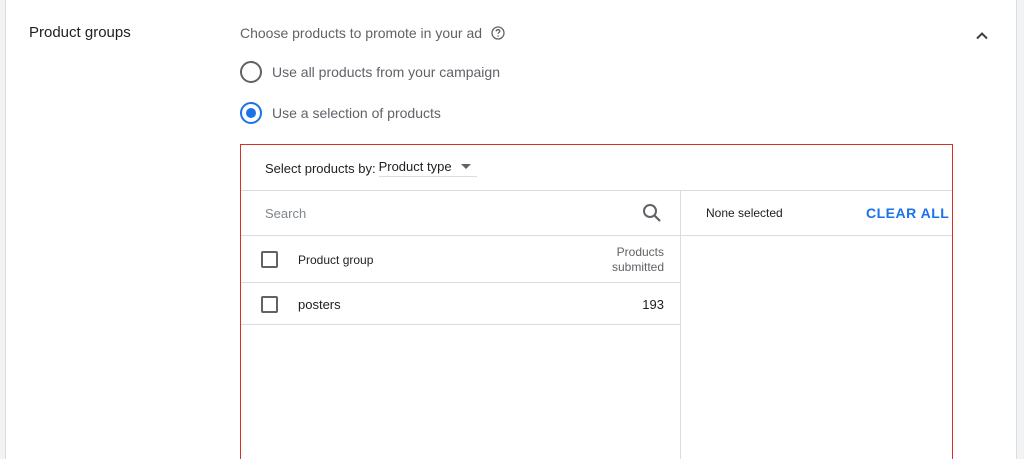 The height and width of the screenshot is (459, 1024). What do you see at coordinates (319, 304) in the screenshot?
I see `row-product-group: posters` at bounding box center [319, 304].